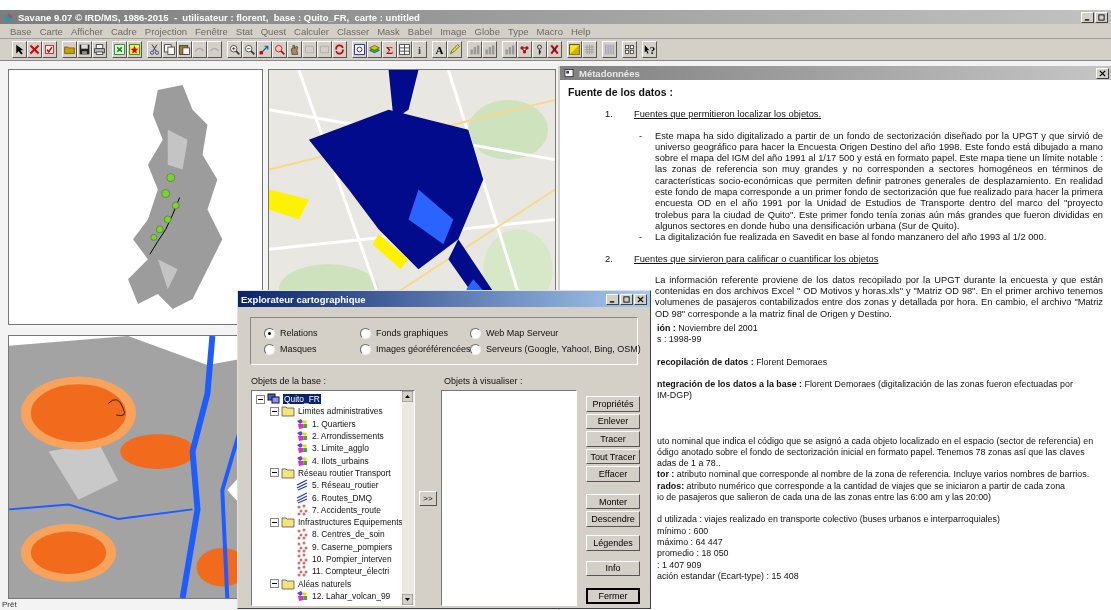  Describe the element at coordinates (539, 49) in the screenshot. I see `key-button` at that location.